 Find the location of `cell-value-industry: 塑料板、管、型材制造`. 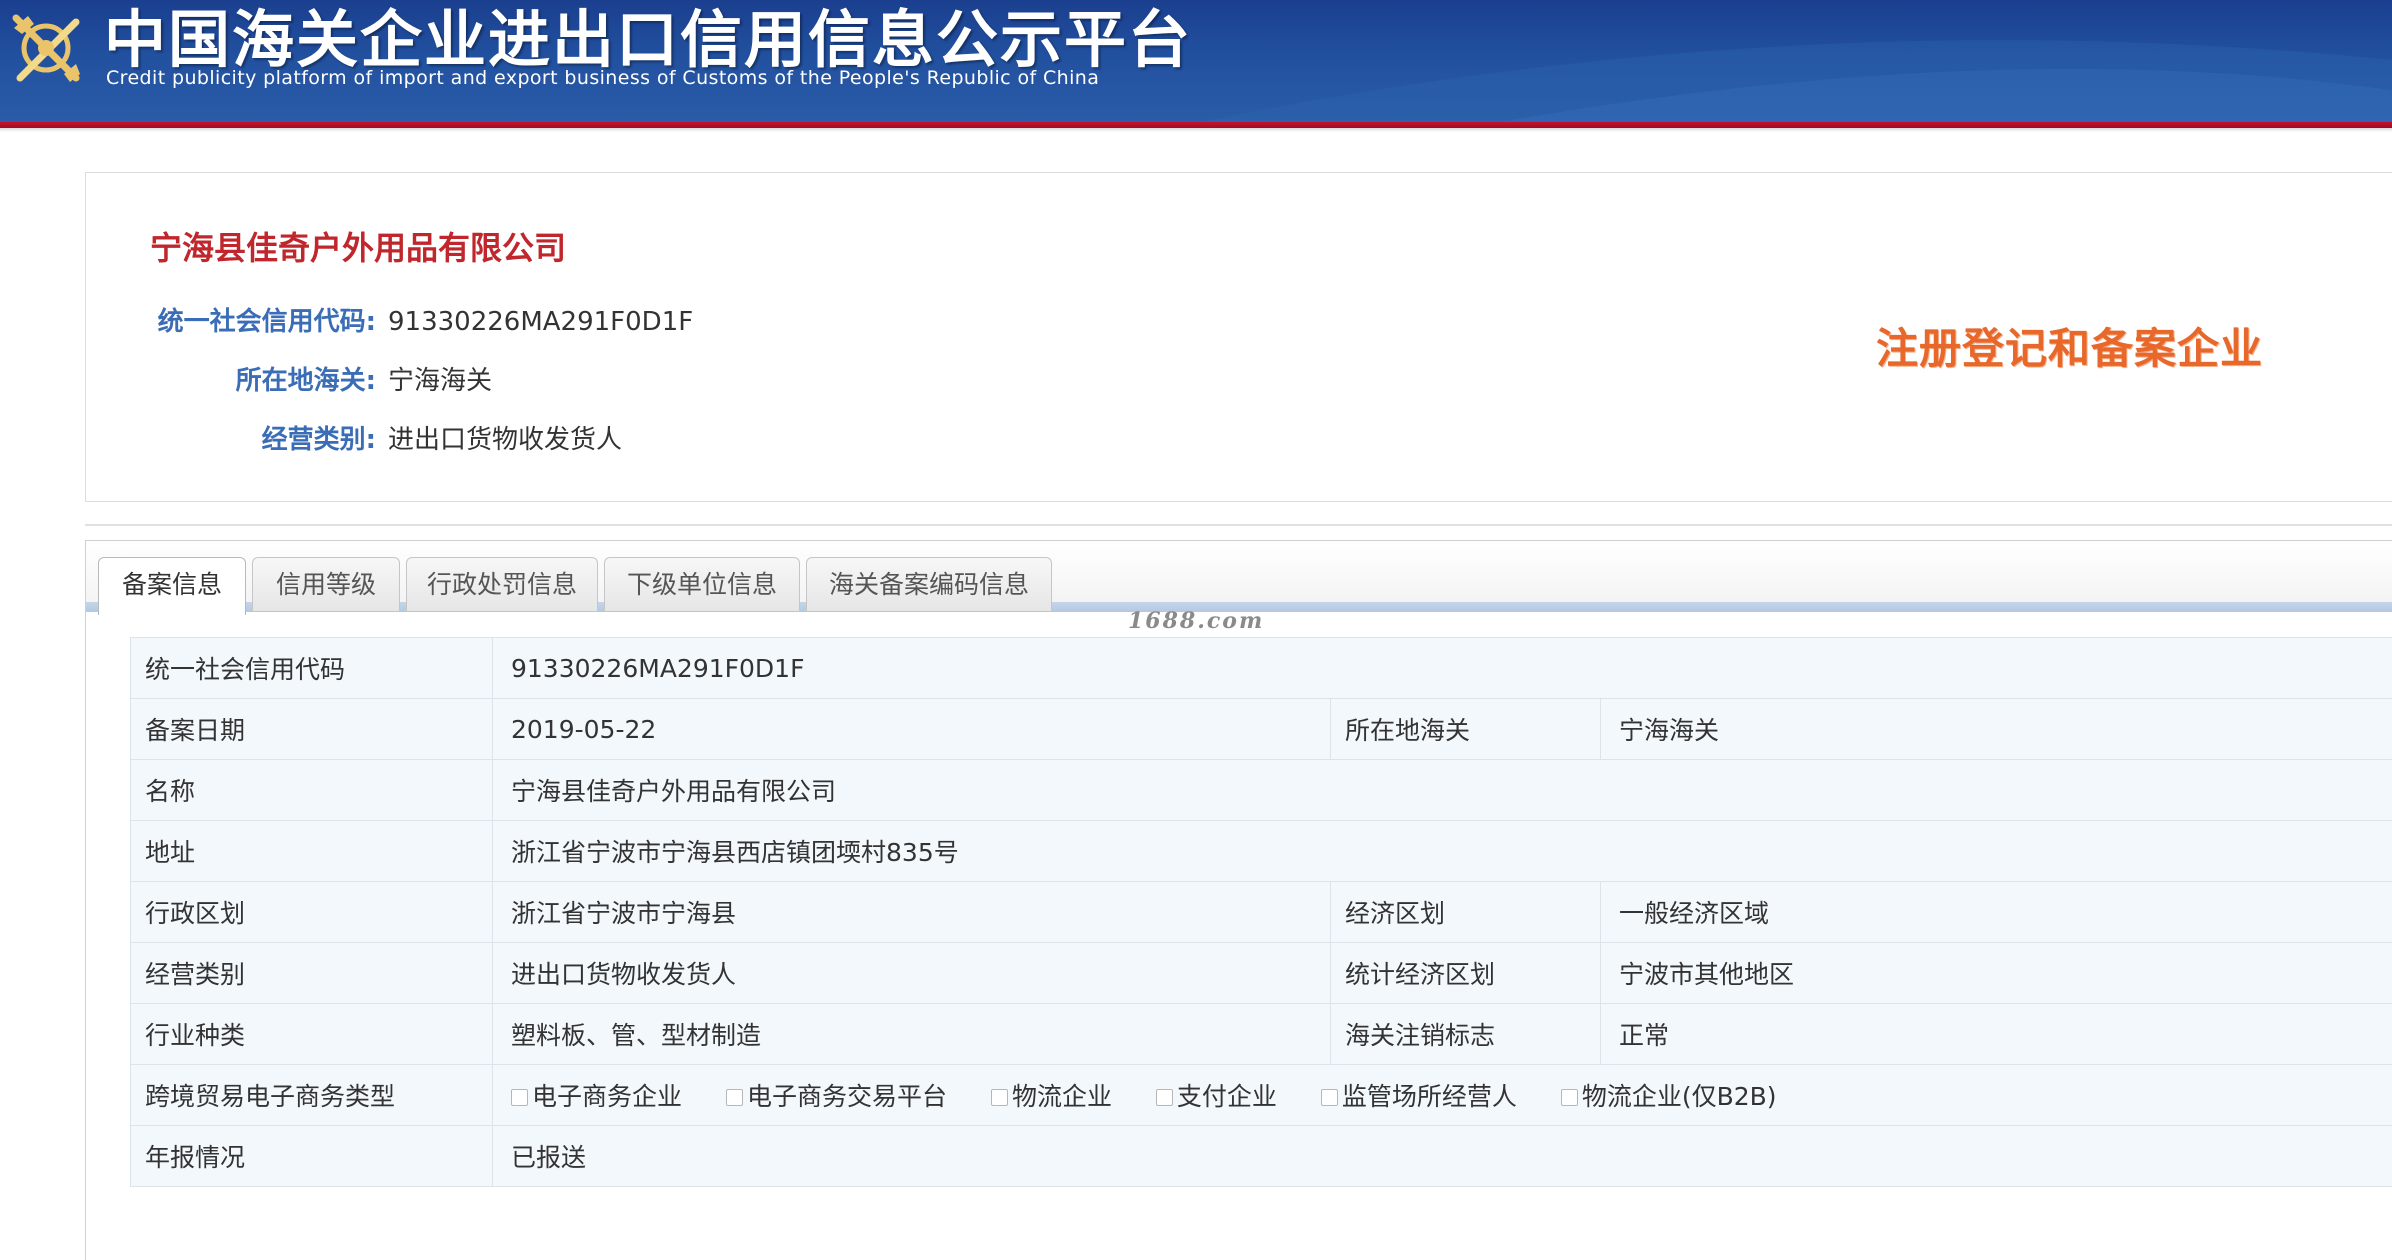

cell-value-industry: 塑料板、管、型材制造 is located at coordinates (912, 1034).